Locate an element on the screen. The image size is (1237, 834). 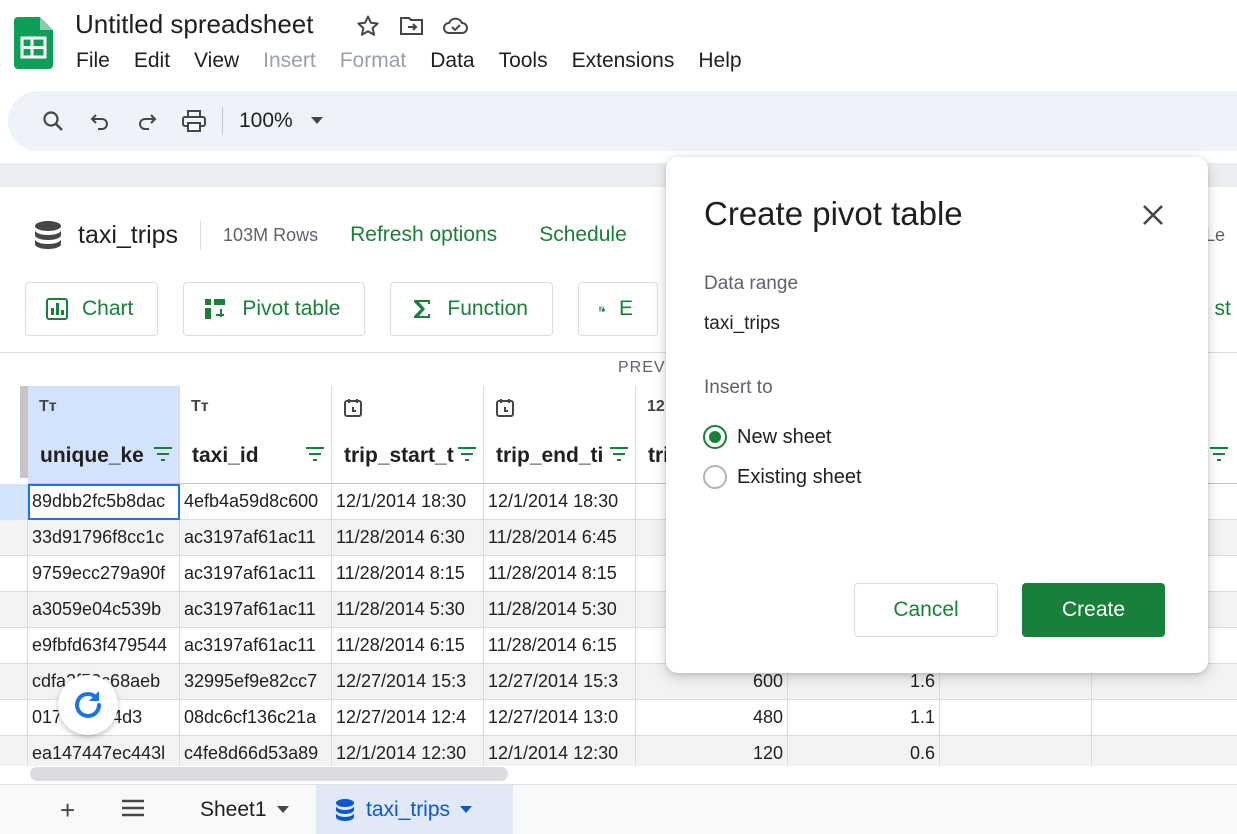
table-cell: 9759ecc279a90f is located at coordinates (104, 574).